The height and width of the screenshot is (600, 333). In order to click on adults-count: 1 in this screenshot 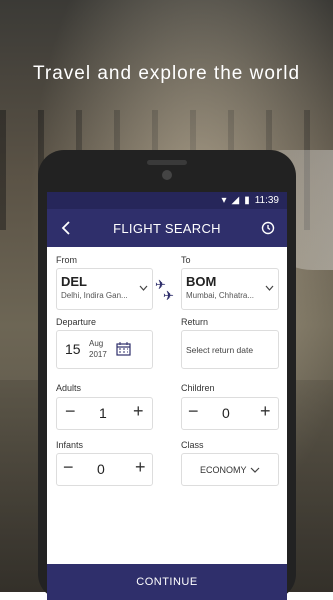, I will do `click(103, 413)`.